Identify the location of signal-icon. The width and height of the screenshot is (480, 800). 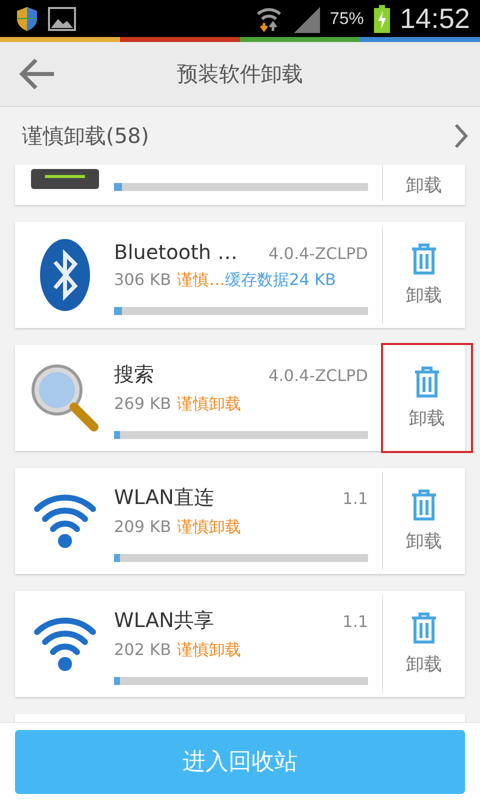
(306, 18).